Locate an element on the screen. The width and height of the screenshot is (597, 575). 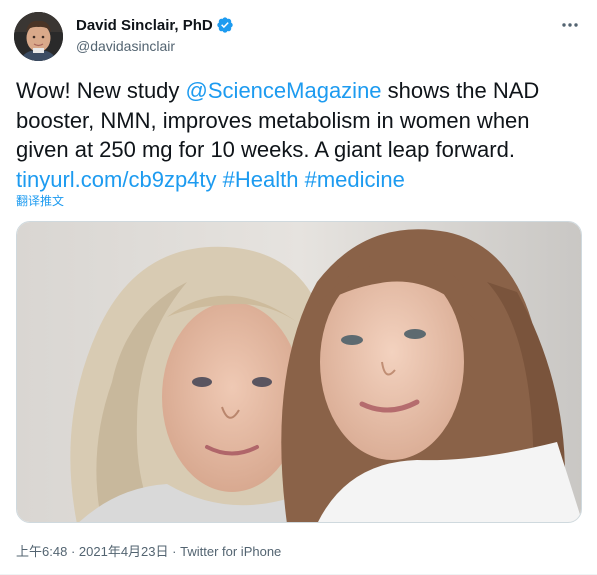
more-button is located at coordinates (570, 25).